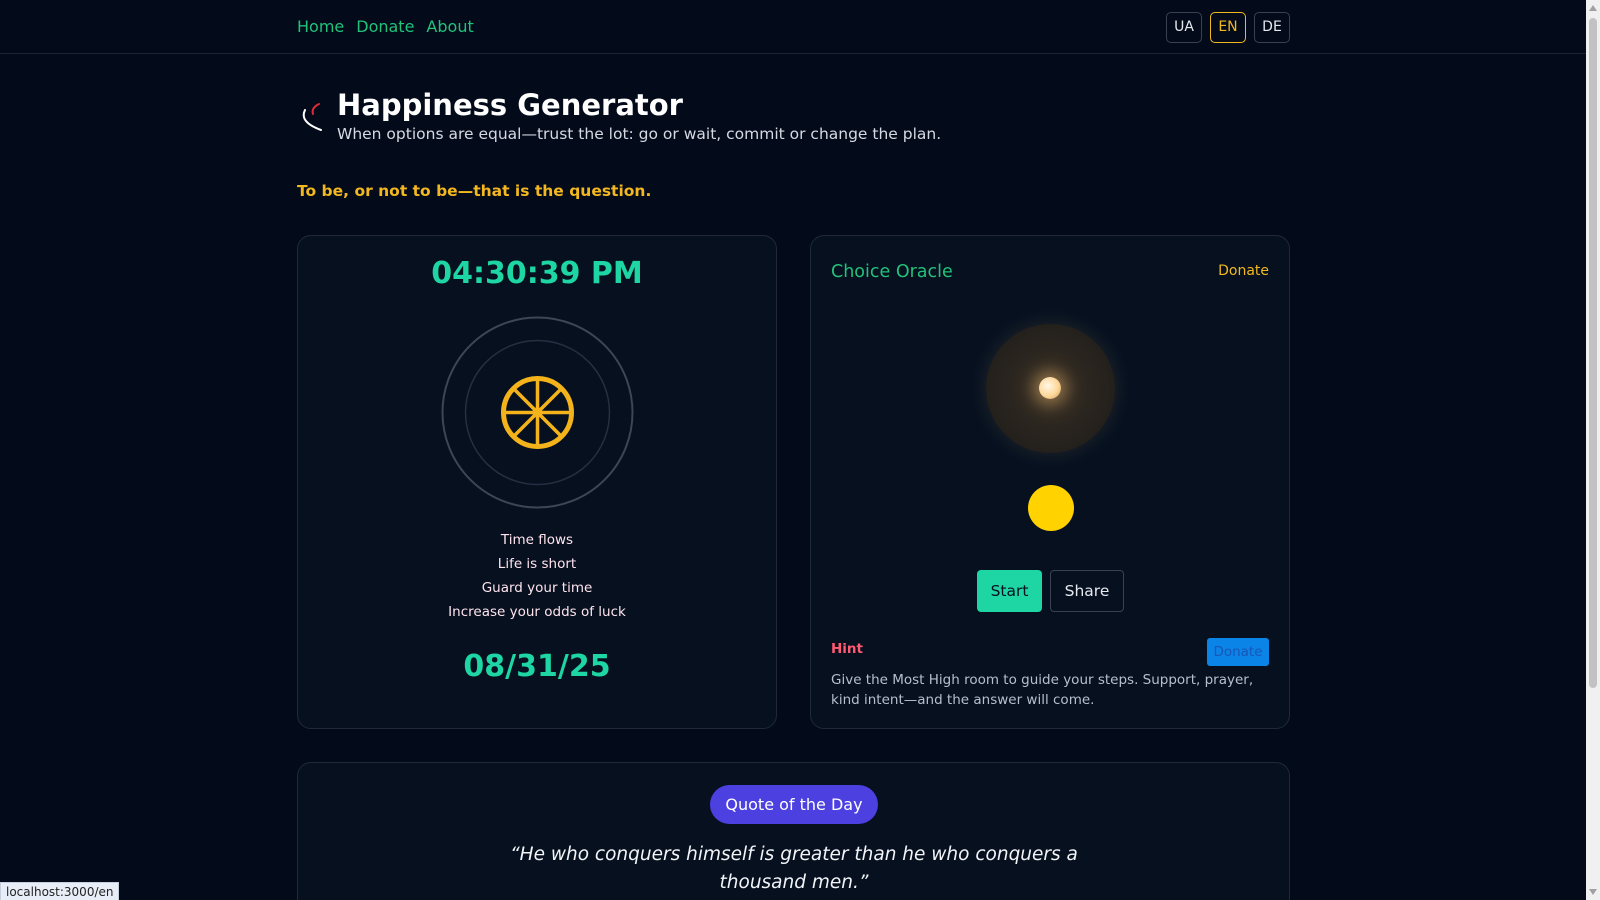 Image resolution: width=1600 pixels, height=900 pixels. Describe the element at coordinates (537, 612) in the screenshot. I see `motto-line: Increase your odds of luck` at that location.